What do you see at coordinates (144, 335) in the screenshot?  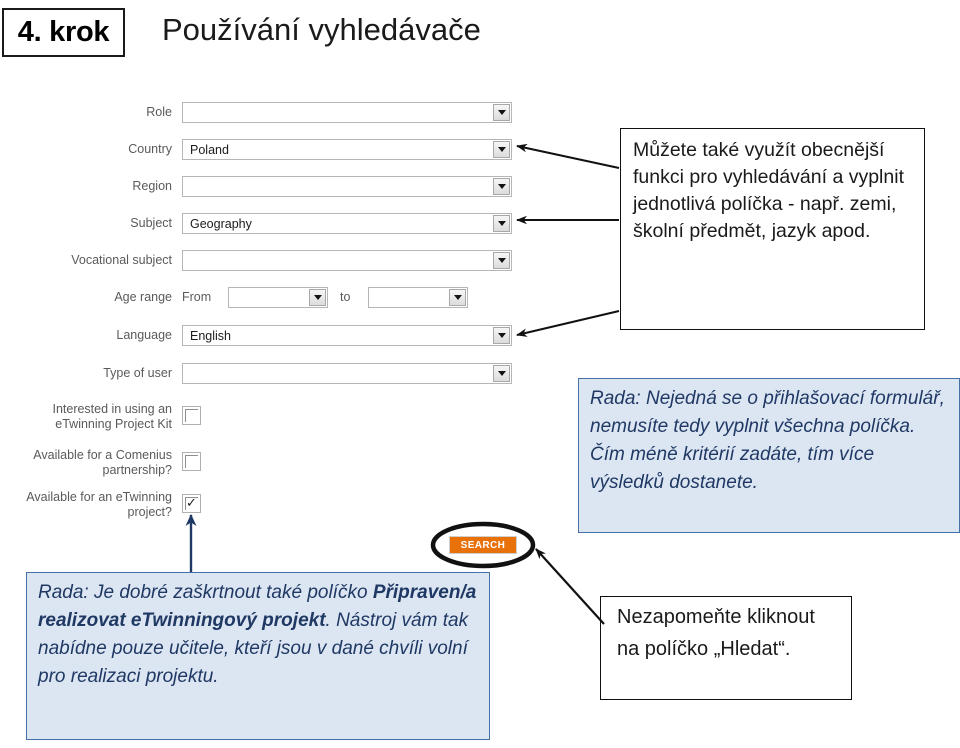 I see `label-language: Language` at bounding box center [144, 335].